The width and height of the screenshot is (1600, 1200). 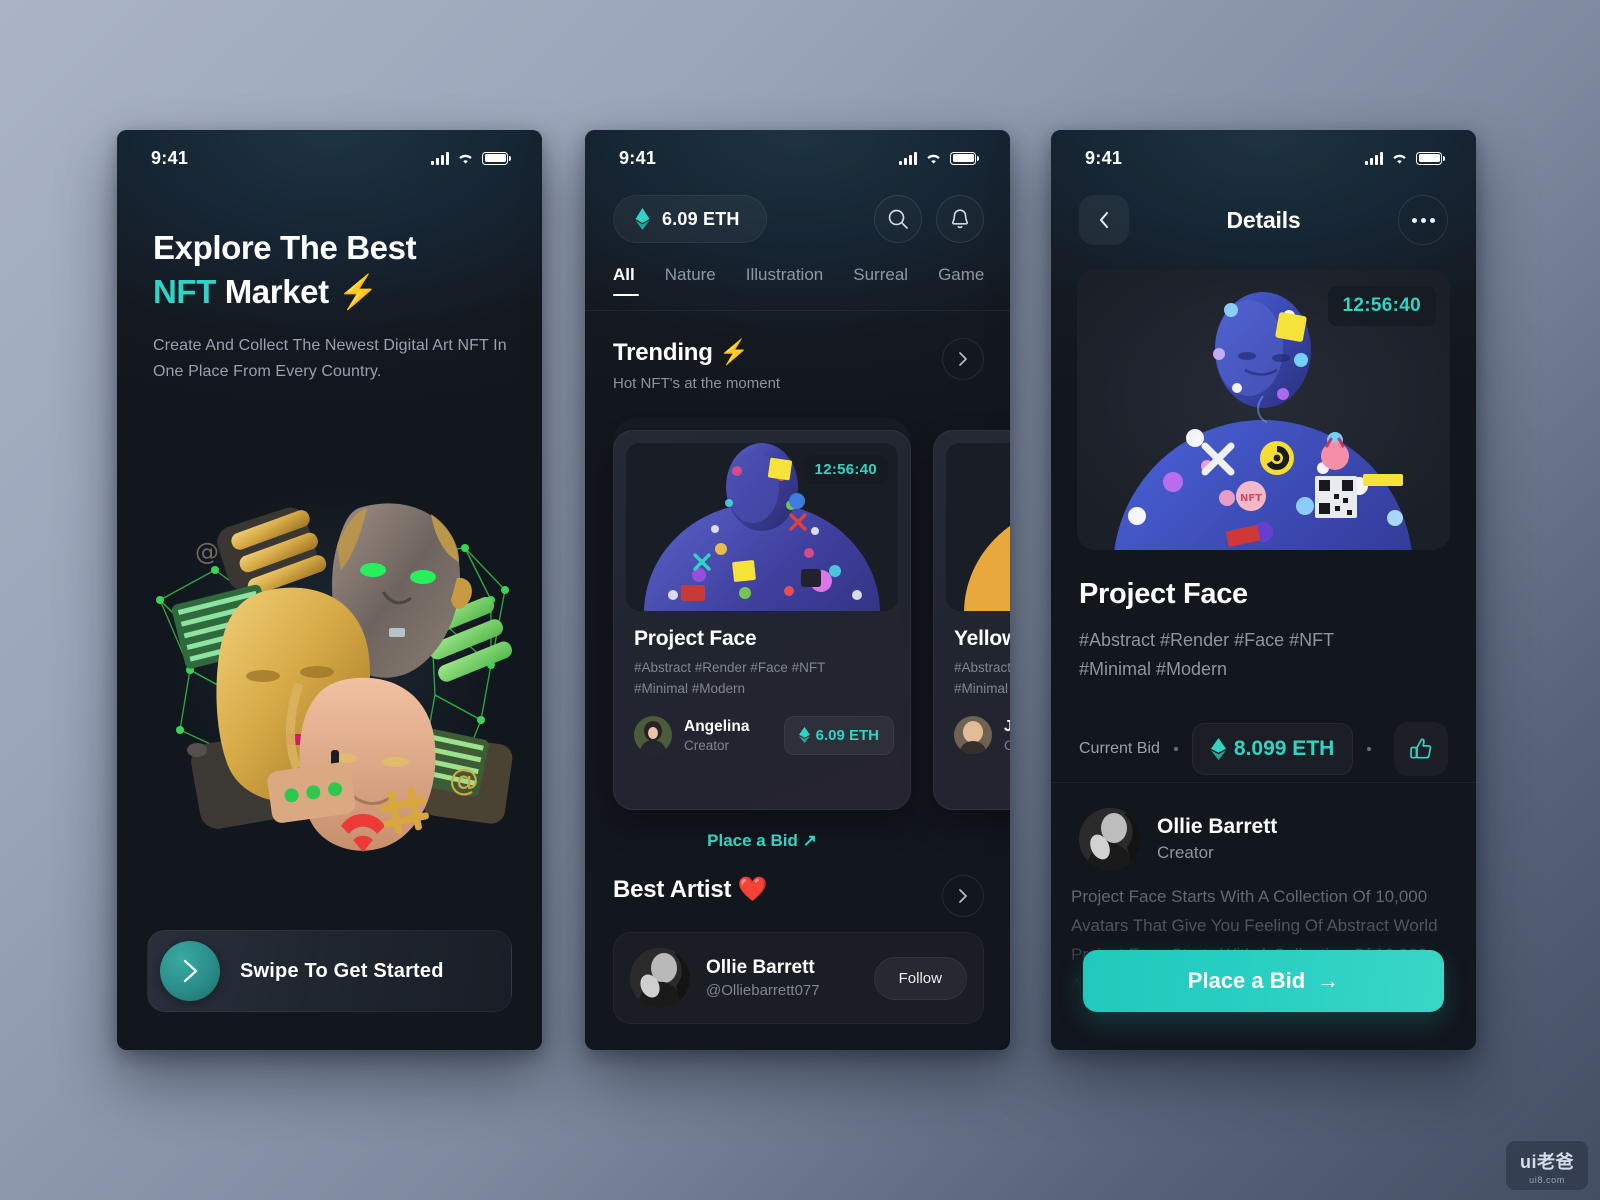 What do you see at coordinates (1217, 839) in the screenshot?
I see `creator-info: Ollie Barrett Creator` at bounding box center [1217, 839].